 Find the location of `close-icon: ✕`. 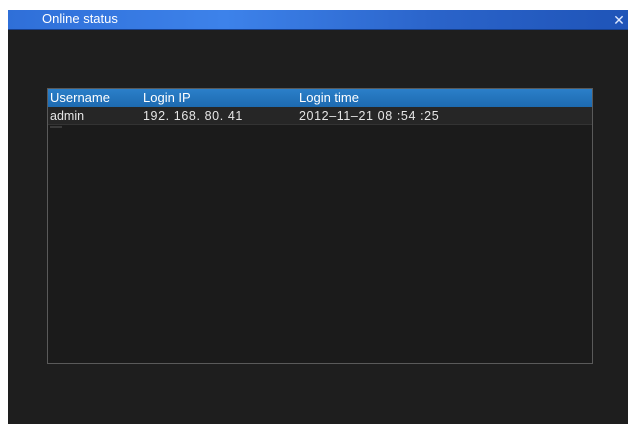

close-icon: ✕ is located at coordinates (619, 20).